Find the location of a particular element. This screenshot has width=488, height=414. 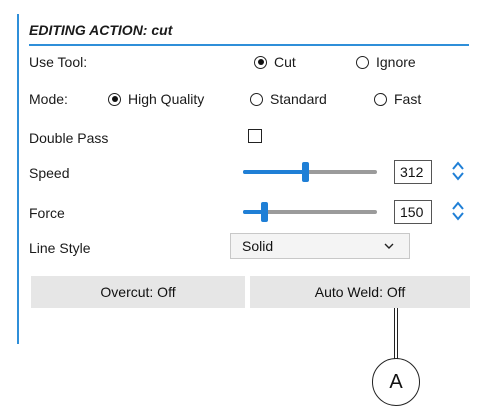

line-style-label: Line Style is located at coordinates (60, 248).